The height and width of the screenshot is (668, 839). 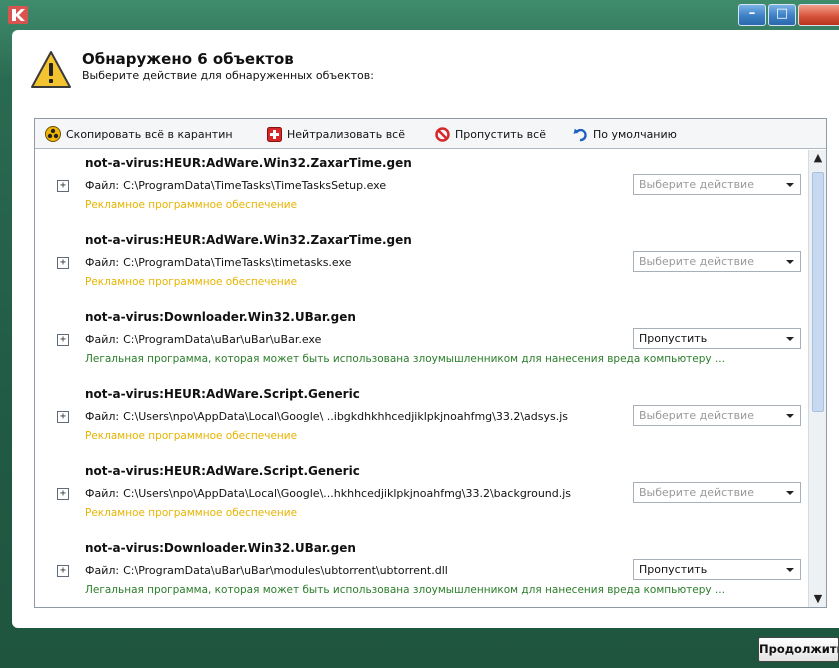 I want to click on quarantine-all-button: Скопировать всё в карантин, so click(x=139, y=134).